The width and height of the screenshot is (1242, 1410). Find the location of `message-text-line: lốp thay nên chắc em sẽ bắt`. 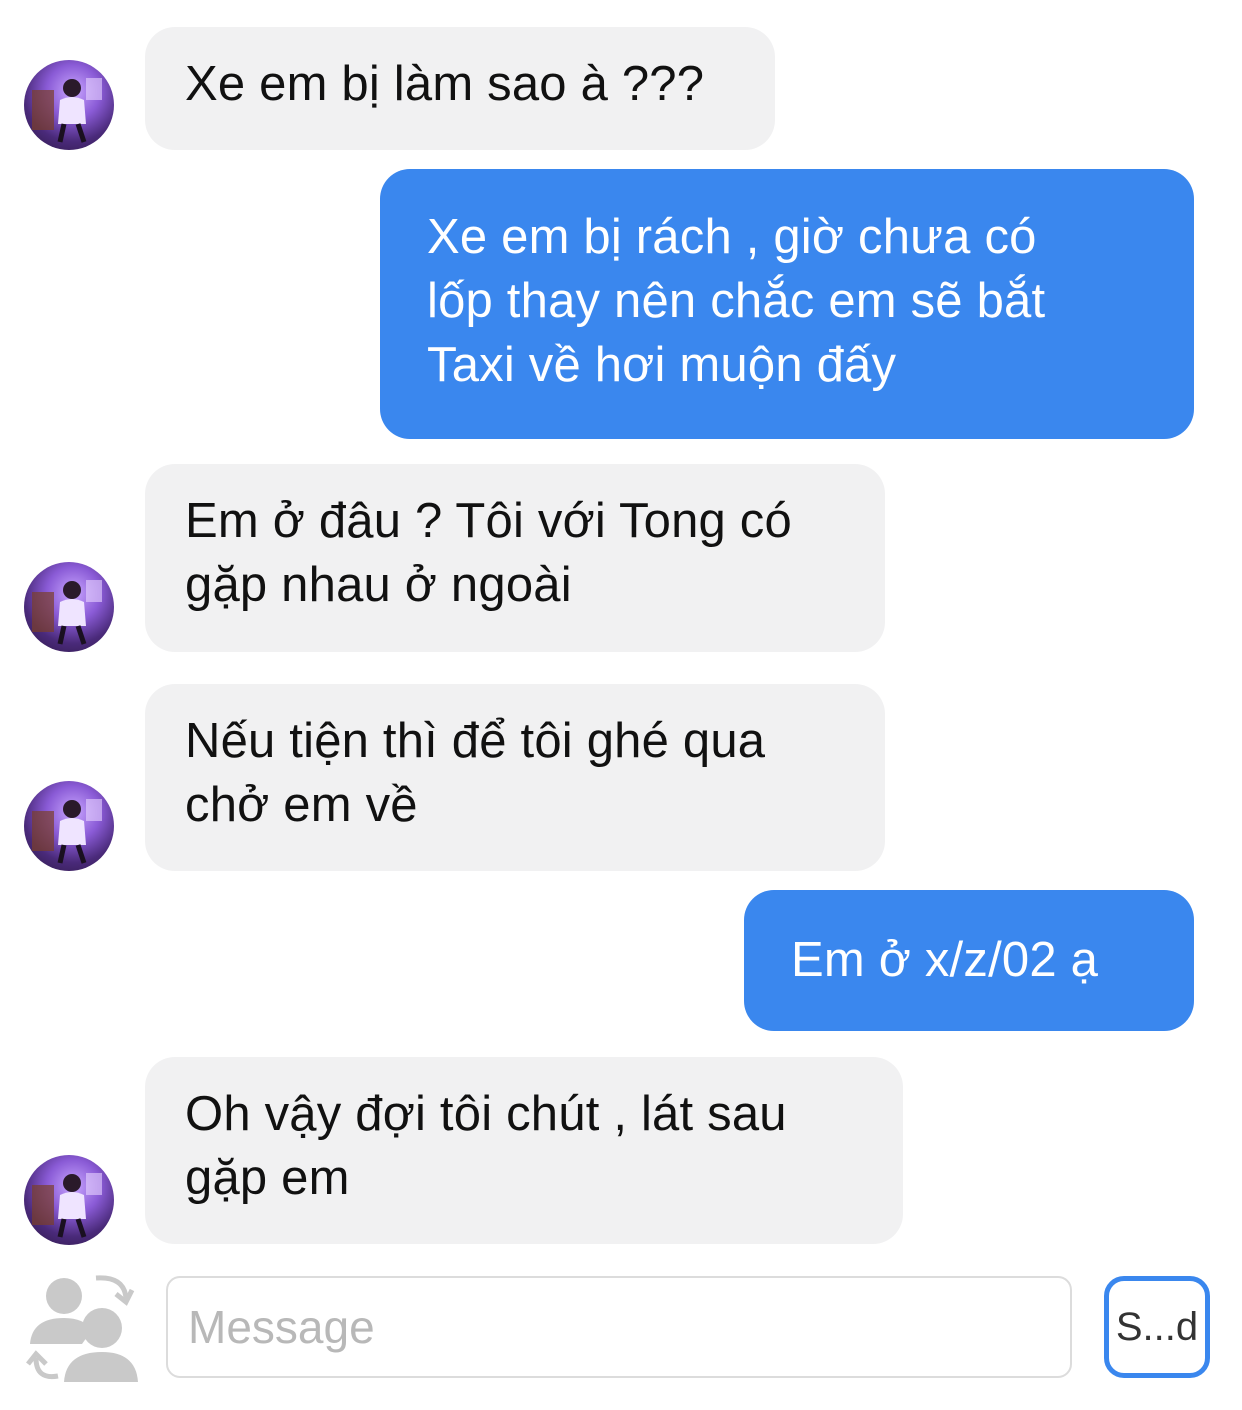

message-text-line: lốp thay nên chắc em sẽ bắt is located at coordinates (736, 301).